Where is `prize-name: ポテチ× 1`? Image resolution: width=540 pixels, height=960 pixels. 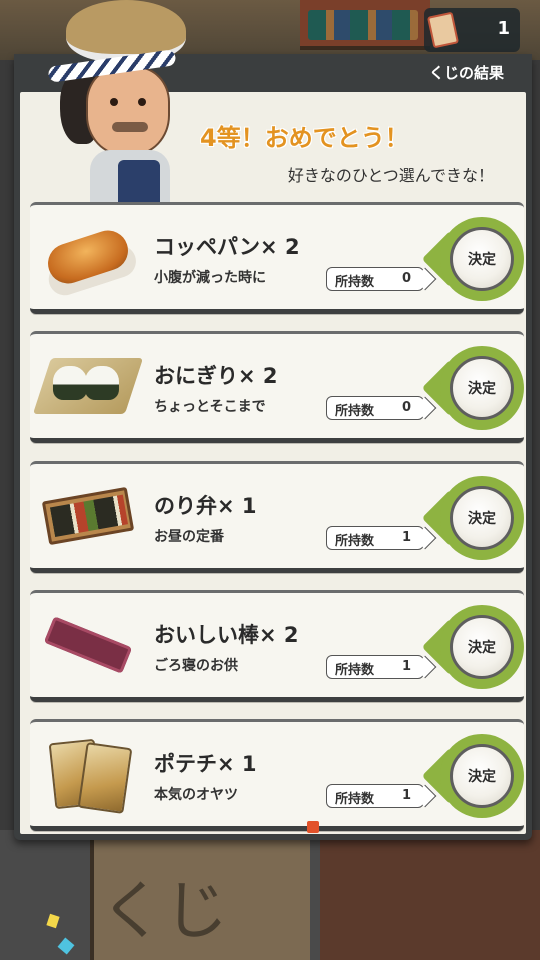 prize-name: ポテチ× 1 is located at coordinates (205, 764).